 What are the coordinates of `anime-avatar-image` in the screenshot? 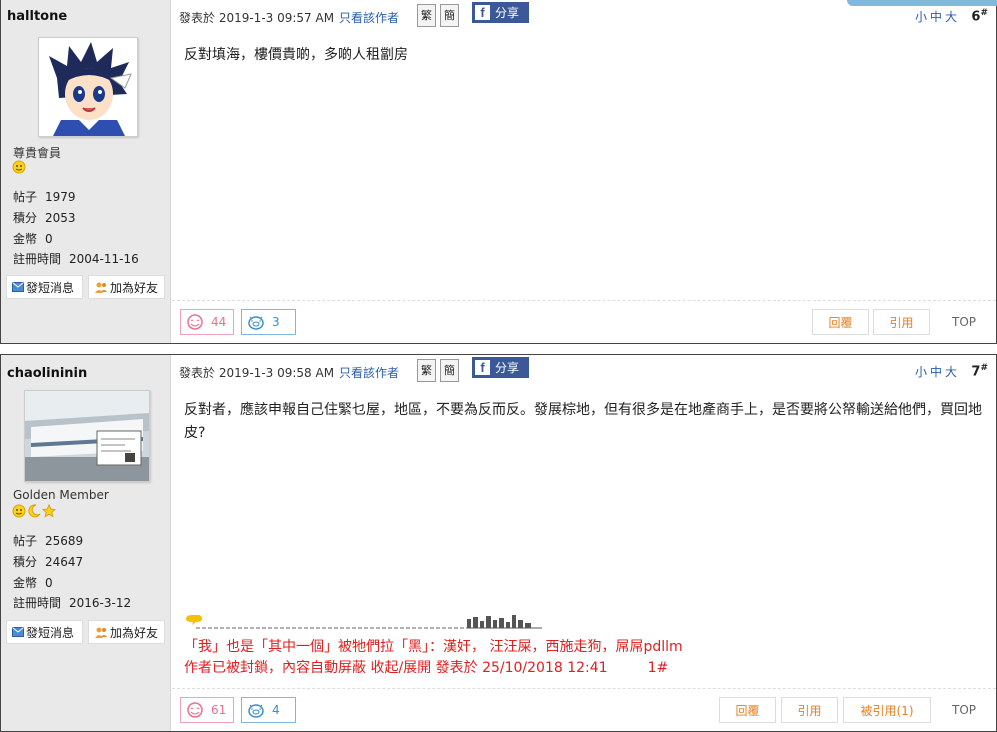 It's located at (88, 87).